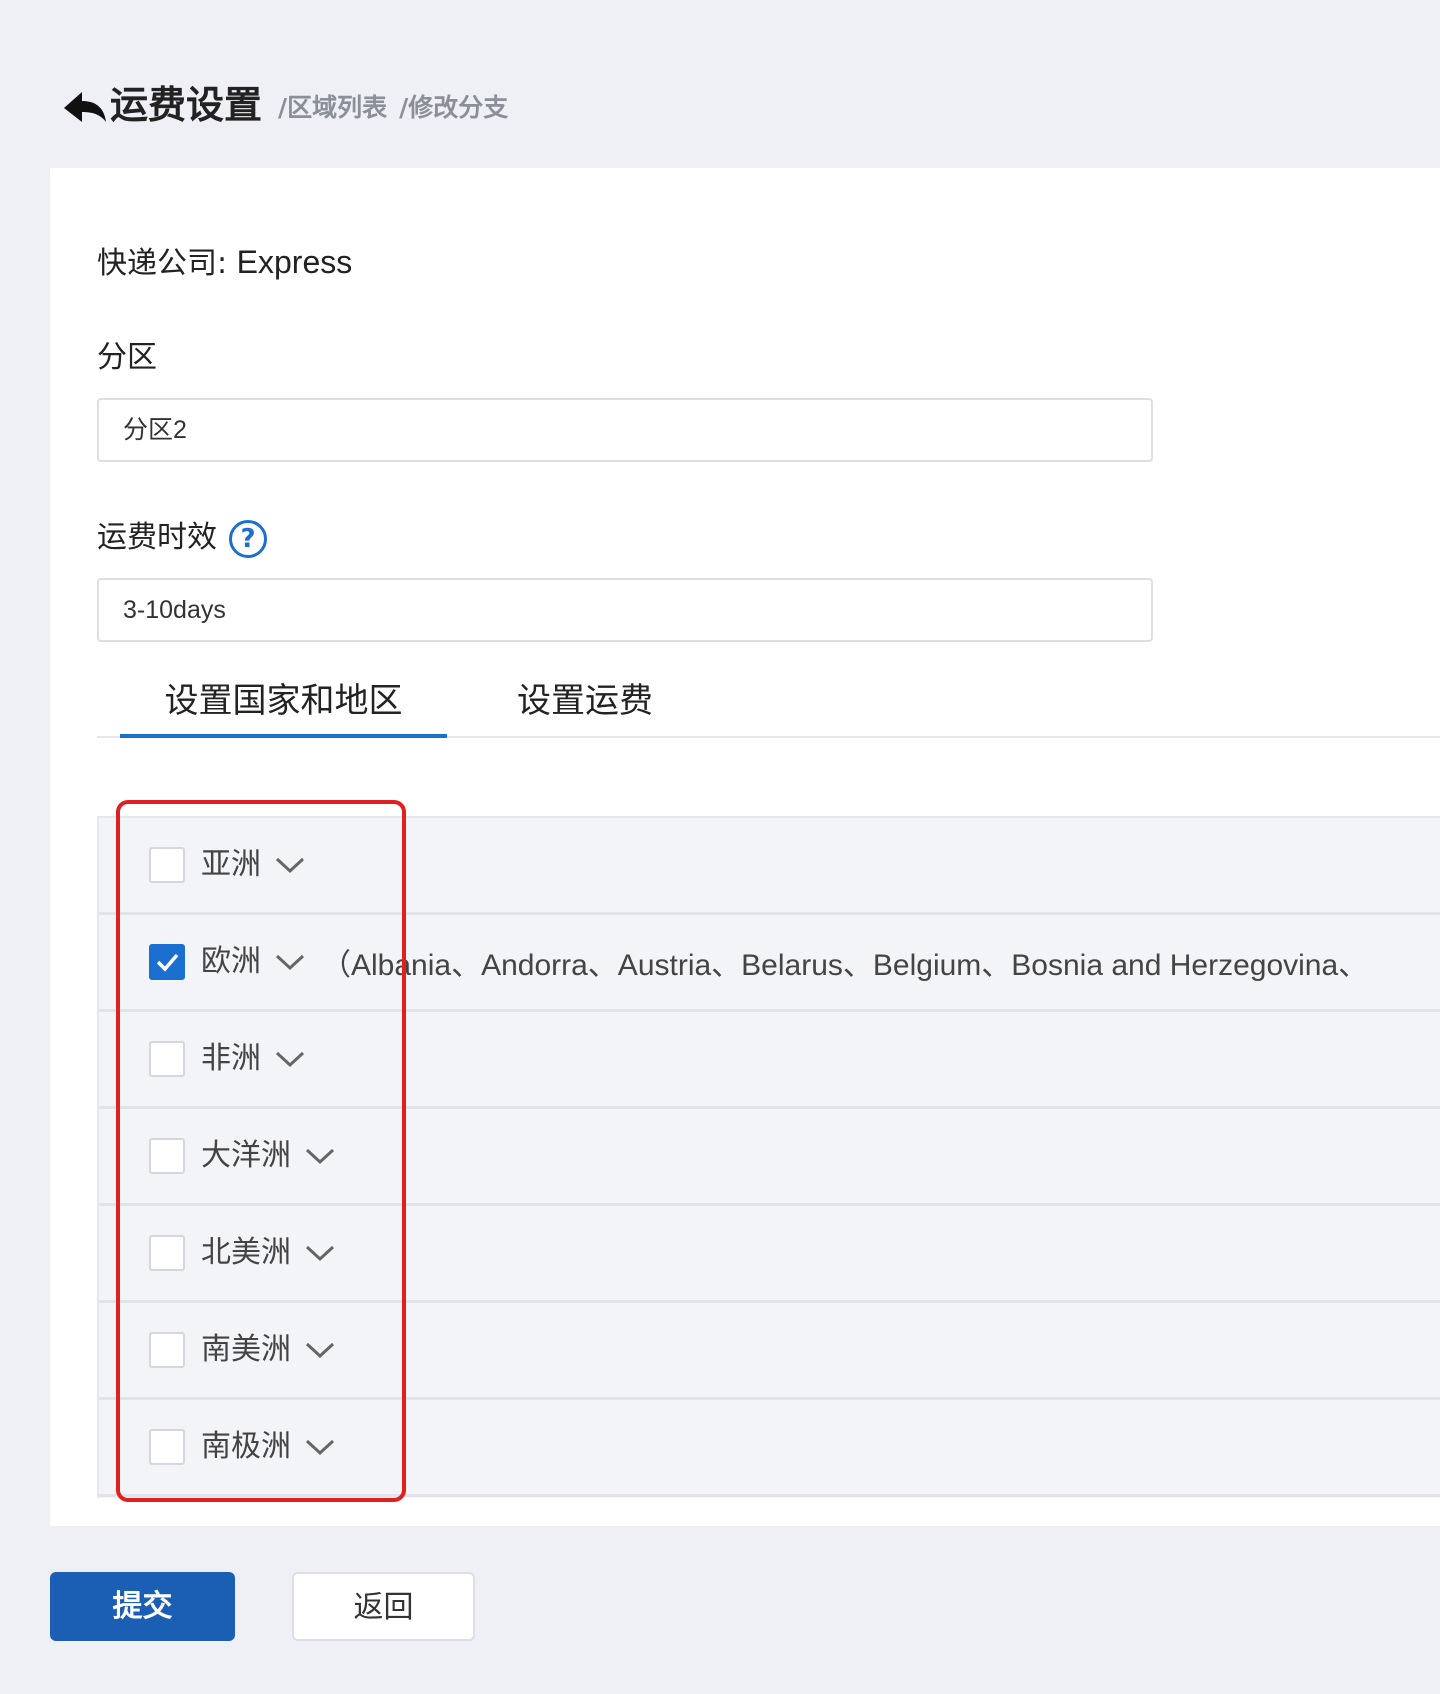  I want to click on region-name-south-america: 南美洲, so click(246, 1349).